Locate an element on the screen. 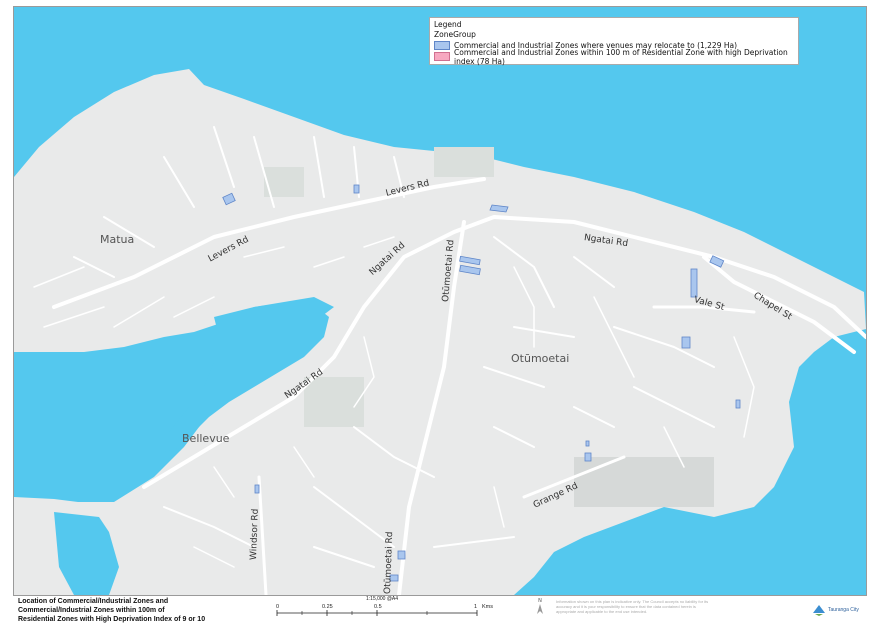 This screenshot has height=626, width=885. scale-tick-label: 0.25 is located at coordinates (327, 607).